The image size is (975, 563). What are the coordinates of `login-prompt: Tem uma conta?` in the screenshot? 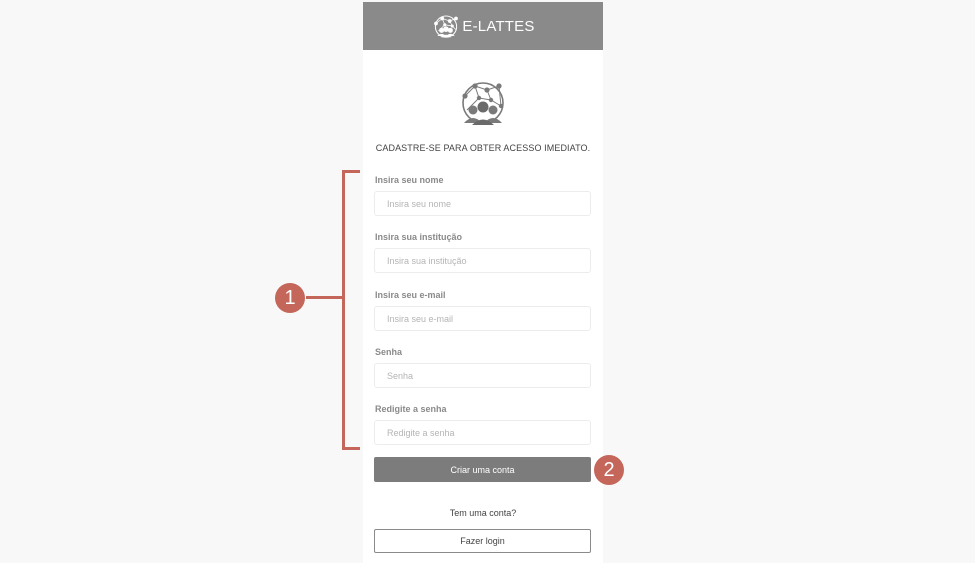 It's located at (483, 513).